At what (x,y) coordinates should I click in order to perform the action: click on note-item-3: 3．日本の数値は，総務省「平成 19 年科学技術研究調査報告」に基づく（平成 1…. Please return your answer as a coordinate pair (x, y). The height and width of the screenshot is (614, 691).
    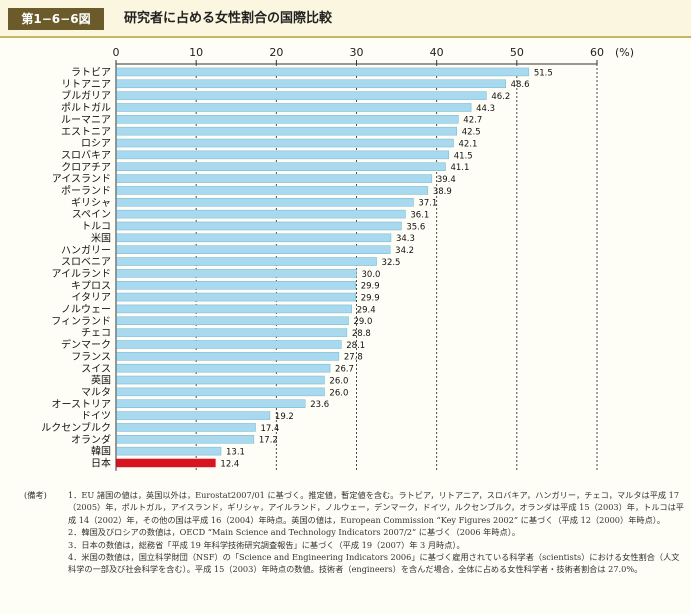
    Looking at the image, I should click on (266, 544).